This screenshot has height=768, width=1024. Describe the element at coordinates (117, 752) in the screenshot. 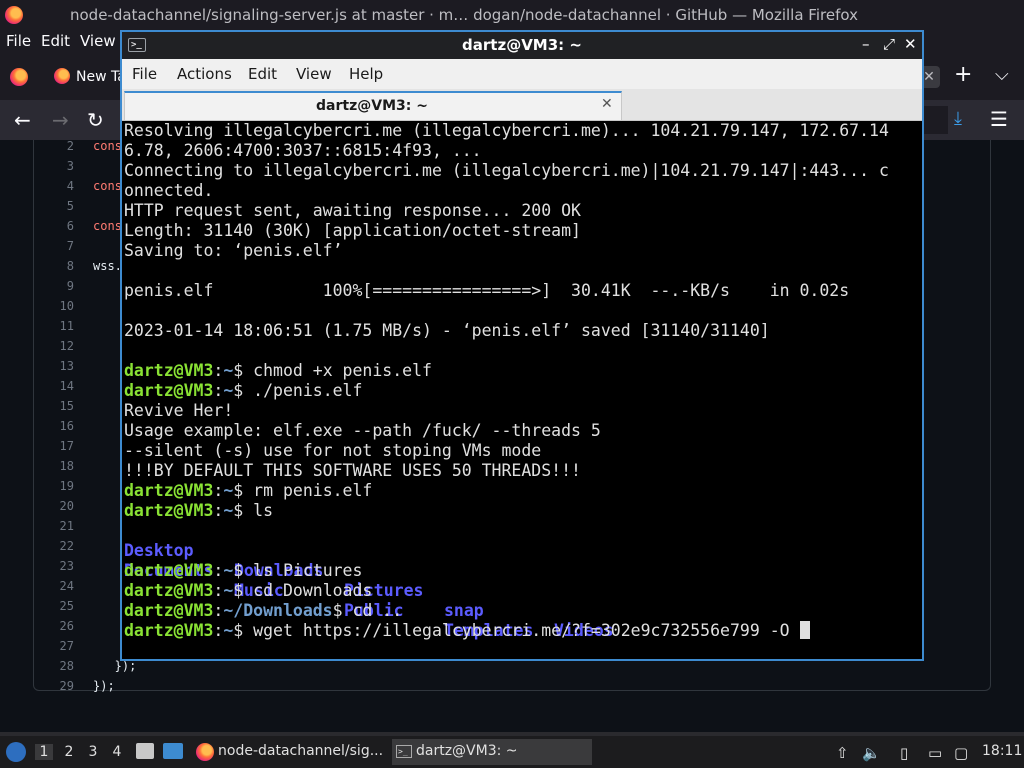

I see `workspace-4: 4` at that location.